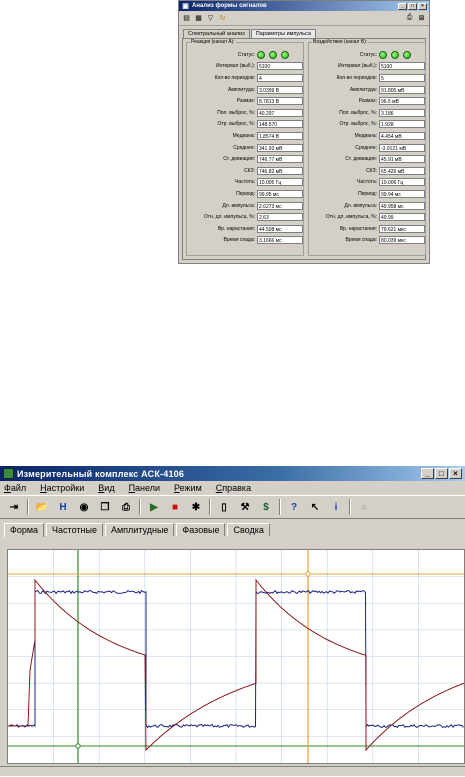 The width and height of the screenshot is (465, 777). What do you see at coordinates (106, 488) in the screenshot?
I see `menu-item: Вид` at bounding box center [106, 488].